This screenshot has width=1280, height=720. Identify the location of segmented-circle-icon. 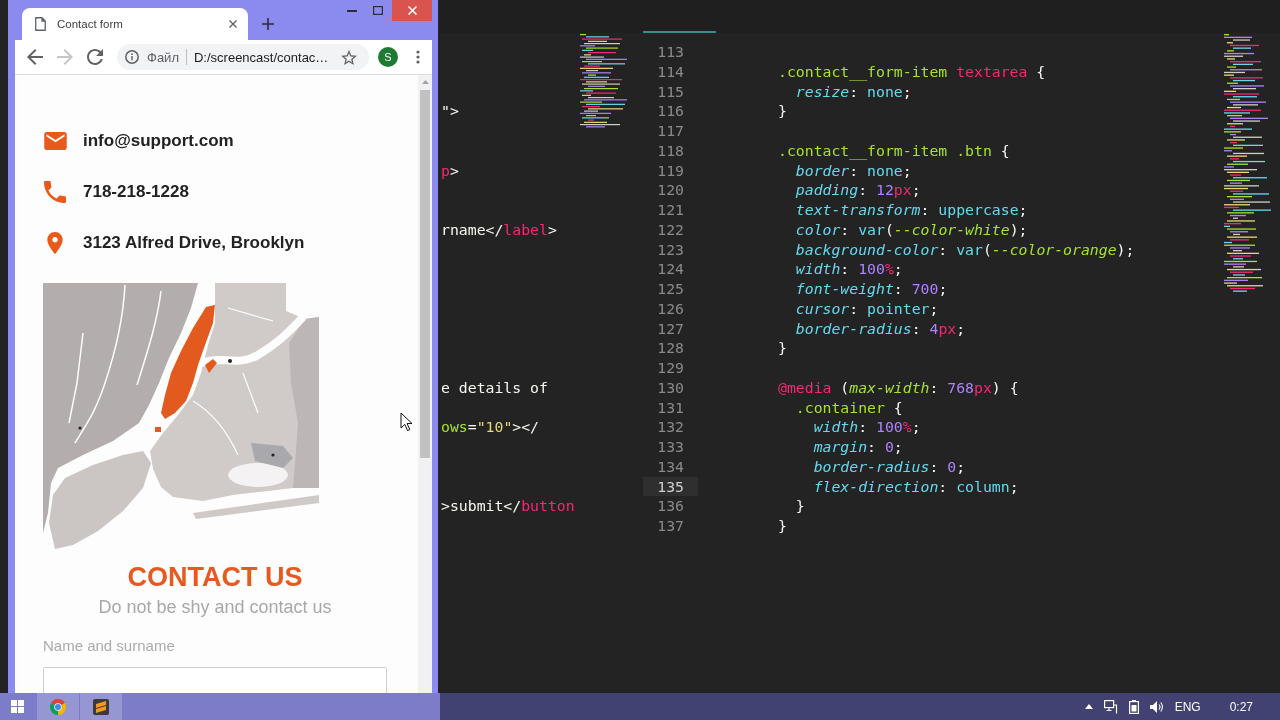
(58, 706).